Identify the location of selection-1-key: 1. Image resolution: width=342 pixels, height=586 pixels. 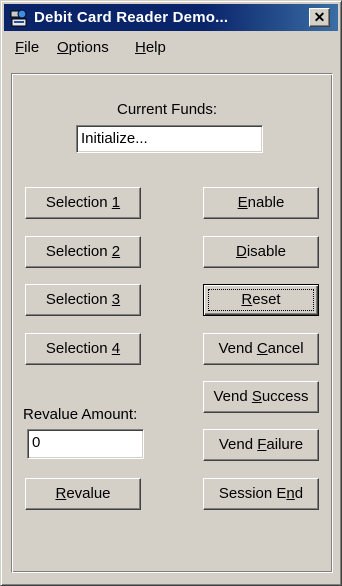
(116, 202).